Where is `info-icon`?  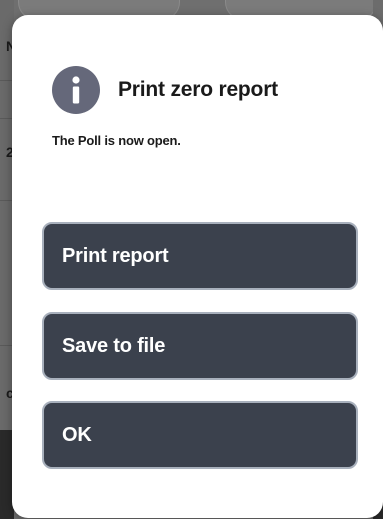
info-icon is located at coordinates (76, 90).